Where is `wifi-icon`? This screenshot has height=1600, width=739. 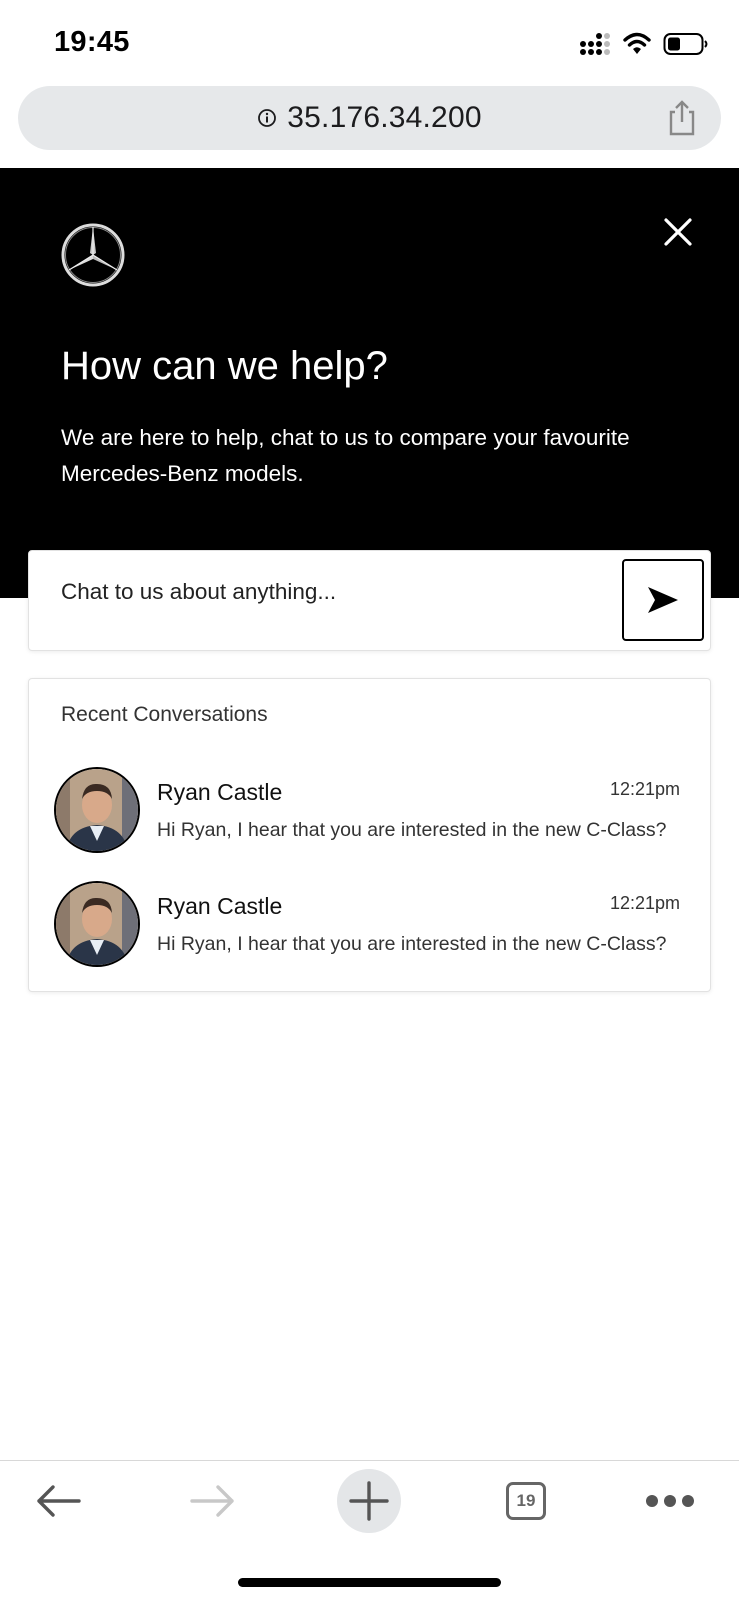
wifi-icon is located at coordinates (637, 43).